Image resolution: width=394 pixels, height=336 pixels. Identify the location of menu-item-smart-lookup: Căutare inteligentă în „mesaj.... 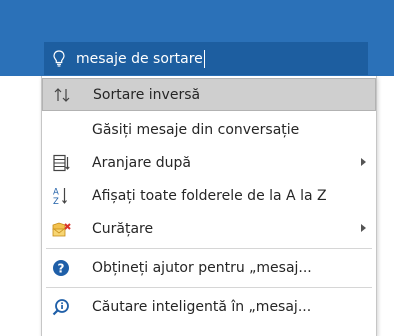
(209, 306).